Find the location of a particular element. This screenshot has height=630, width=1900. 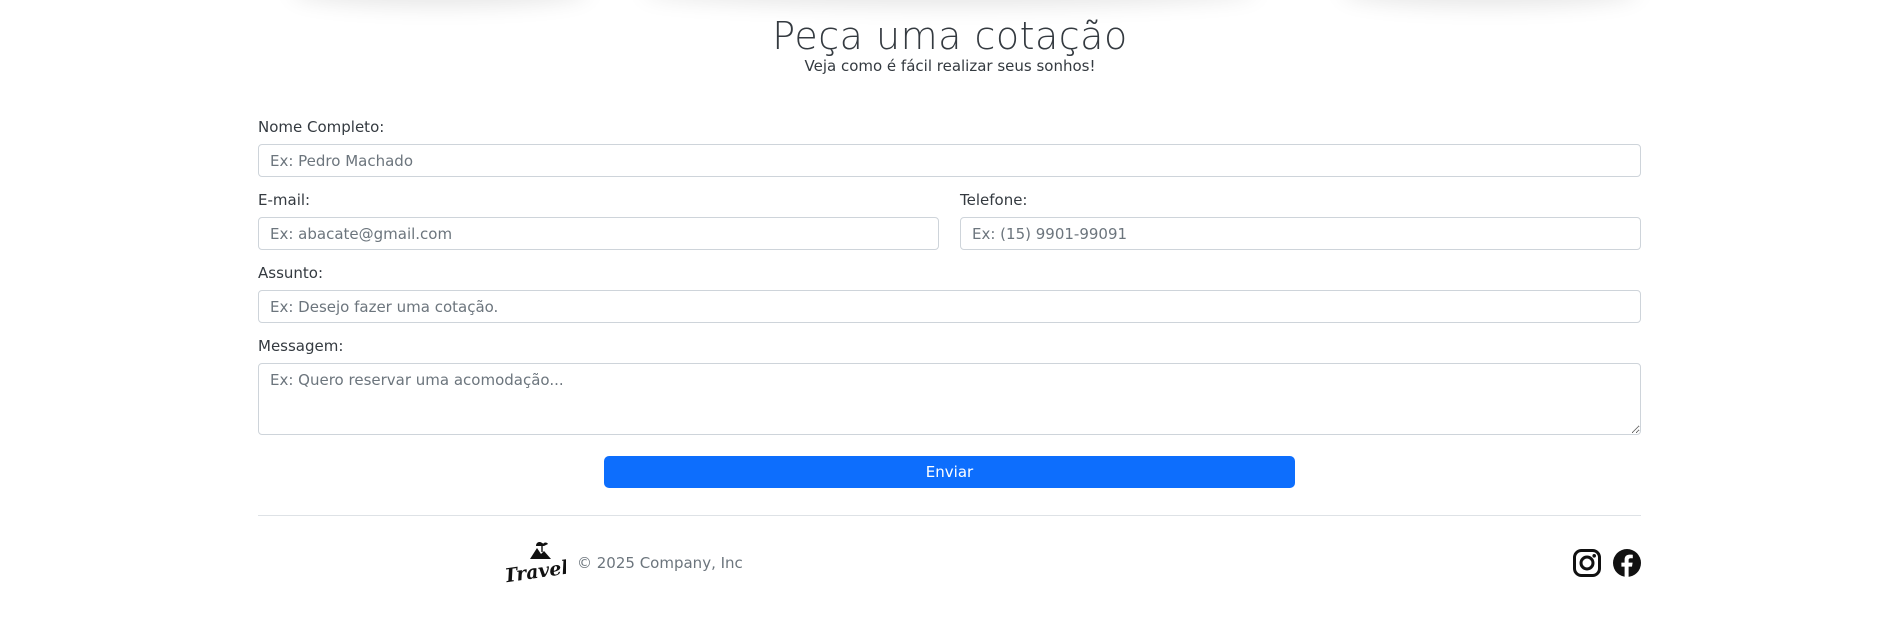

instagram-icon is located at coordinates (1587, 563).